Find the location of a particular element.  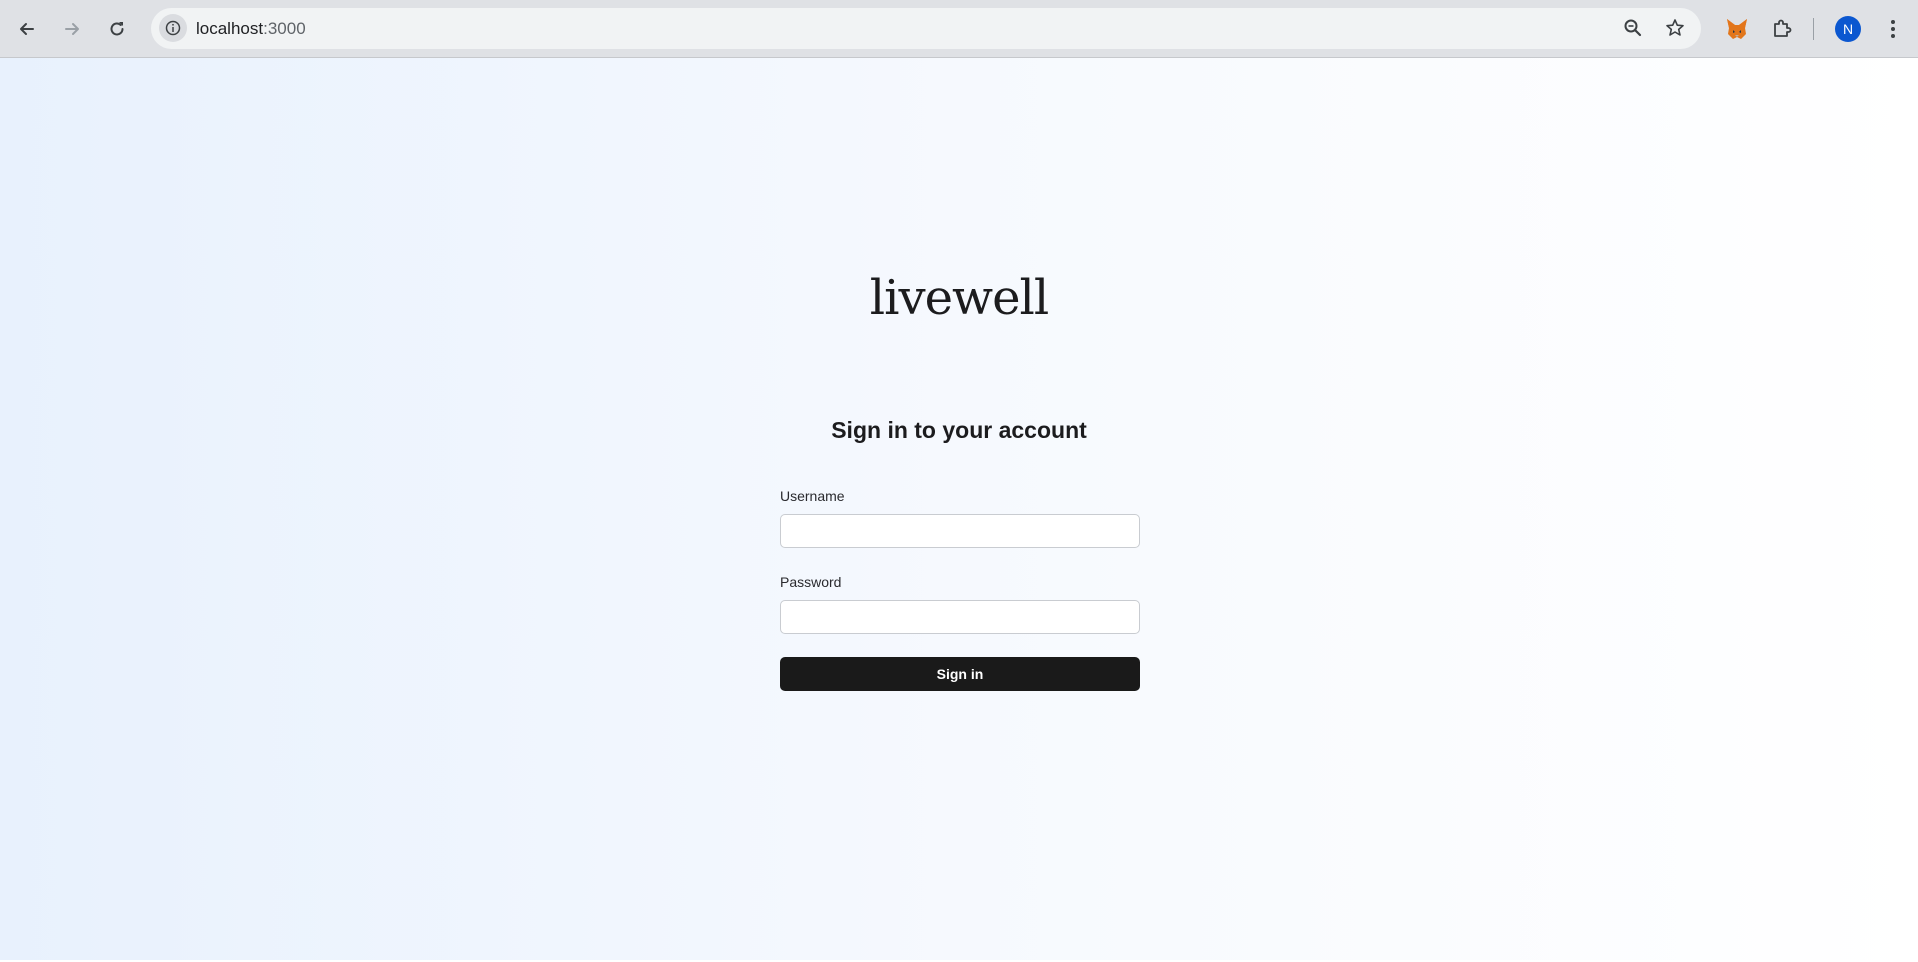

page-title: Sign in to your account is located at coordinates (959, 430).